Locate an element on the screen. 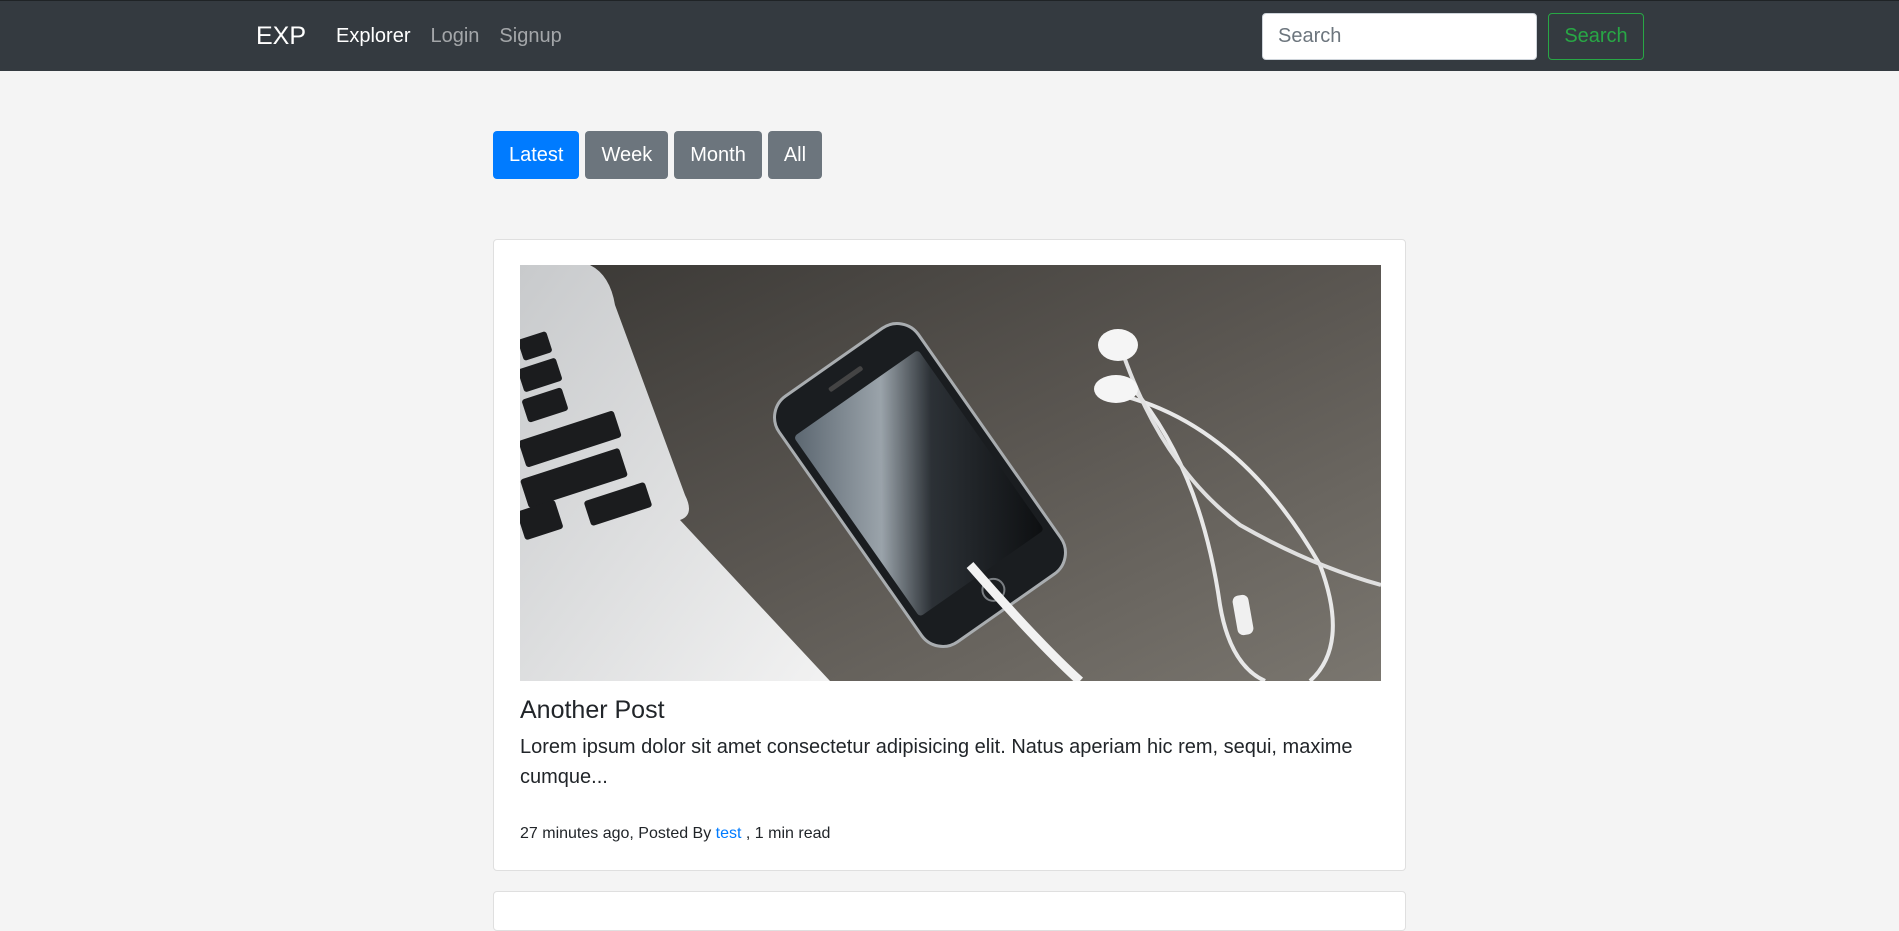 The image size is (1899, 931). filter-month-button: Month is located at coordinates (718, 155).